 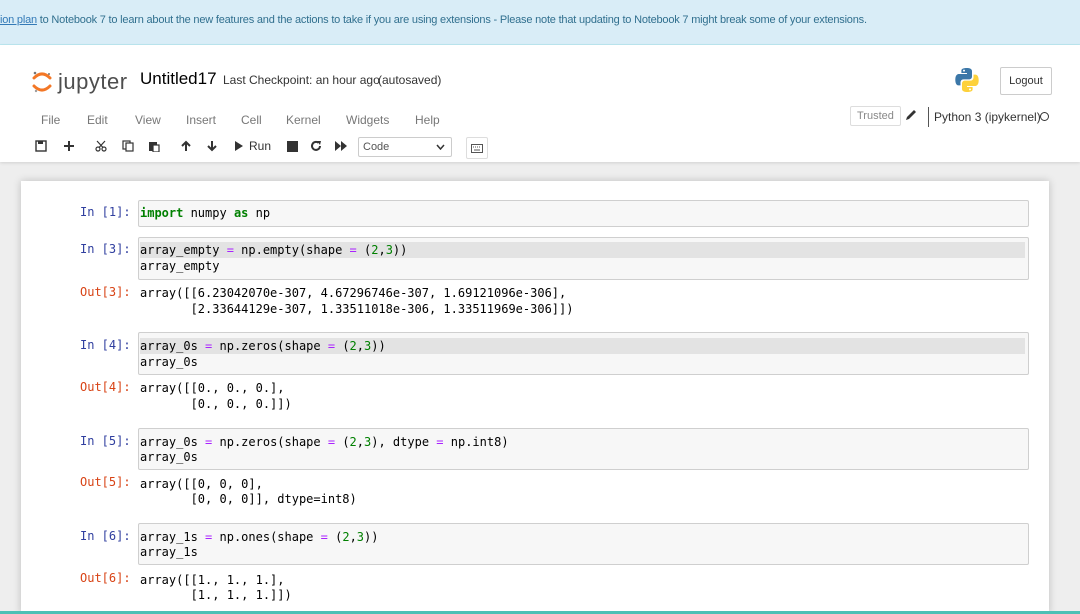 I want to click on logout-button: Logout, so click(x=1026, y=81).